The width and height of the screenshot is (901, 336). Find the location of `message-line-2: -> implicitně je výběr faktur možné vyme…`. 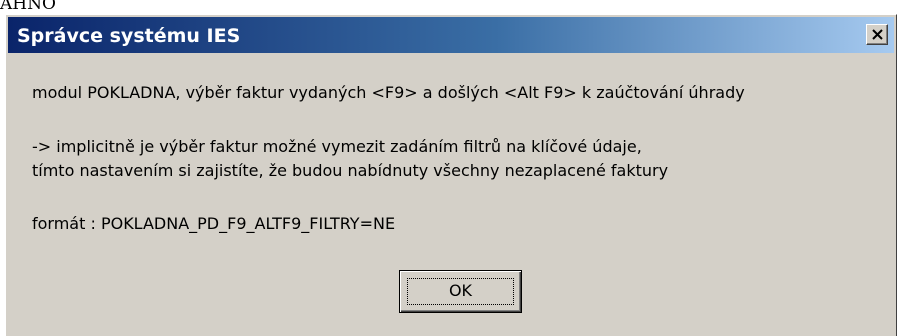

message-line-2: -> implicitně je výběr faktur možné vyme… is located at coordinates (337, 146).